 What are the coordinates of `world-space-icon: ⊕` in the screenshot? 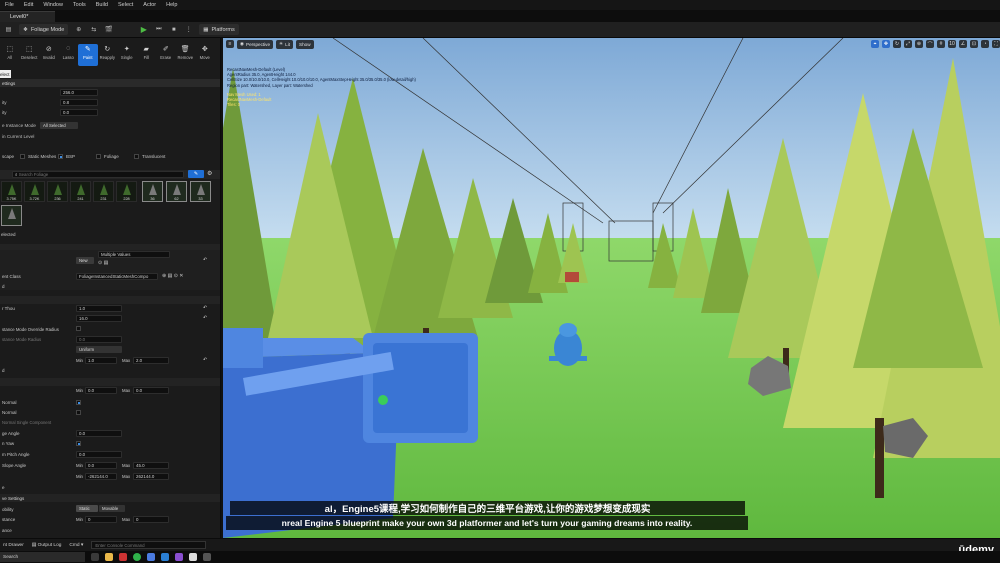 It's located at (919, 44).